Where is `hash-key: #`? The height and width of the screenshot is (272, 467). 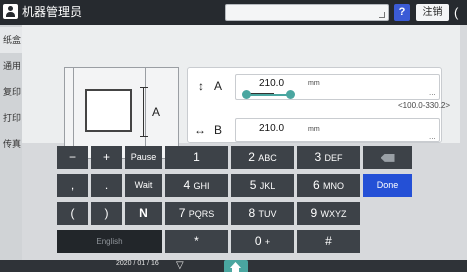 hash-key: # is located at coordinates (328, 241).